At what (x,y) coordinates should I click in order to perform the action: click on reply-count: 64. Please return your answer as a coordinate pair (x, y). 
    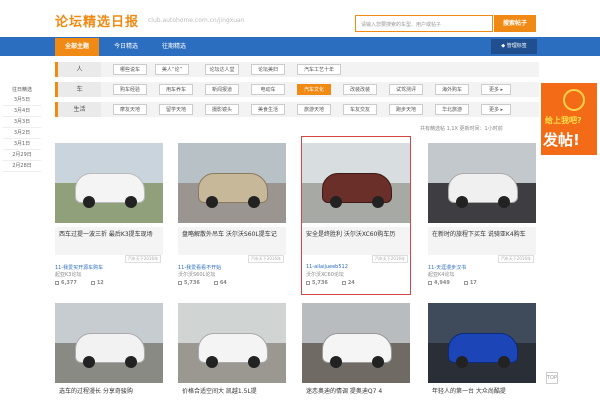
    Looking at the image, I should click on (223, 283).